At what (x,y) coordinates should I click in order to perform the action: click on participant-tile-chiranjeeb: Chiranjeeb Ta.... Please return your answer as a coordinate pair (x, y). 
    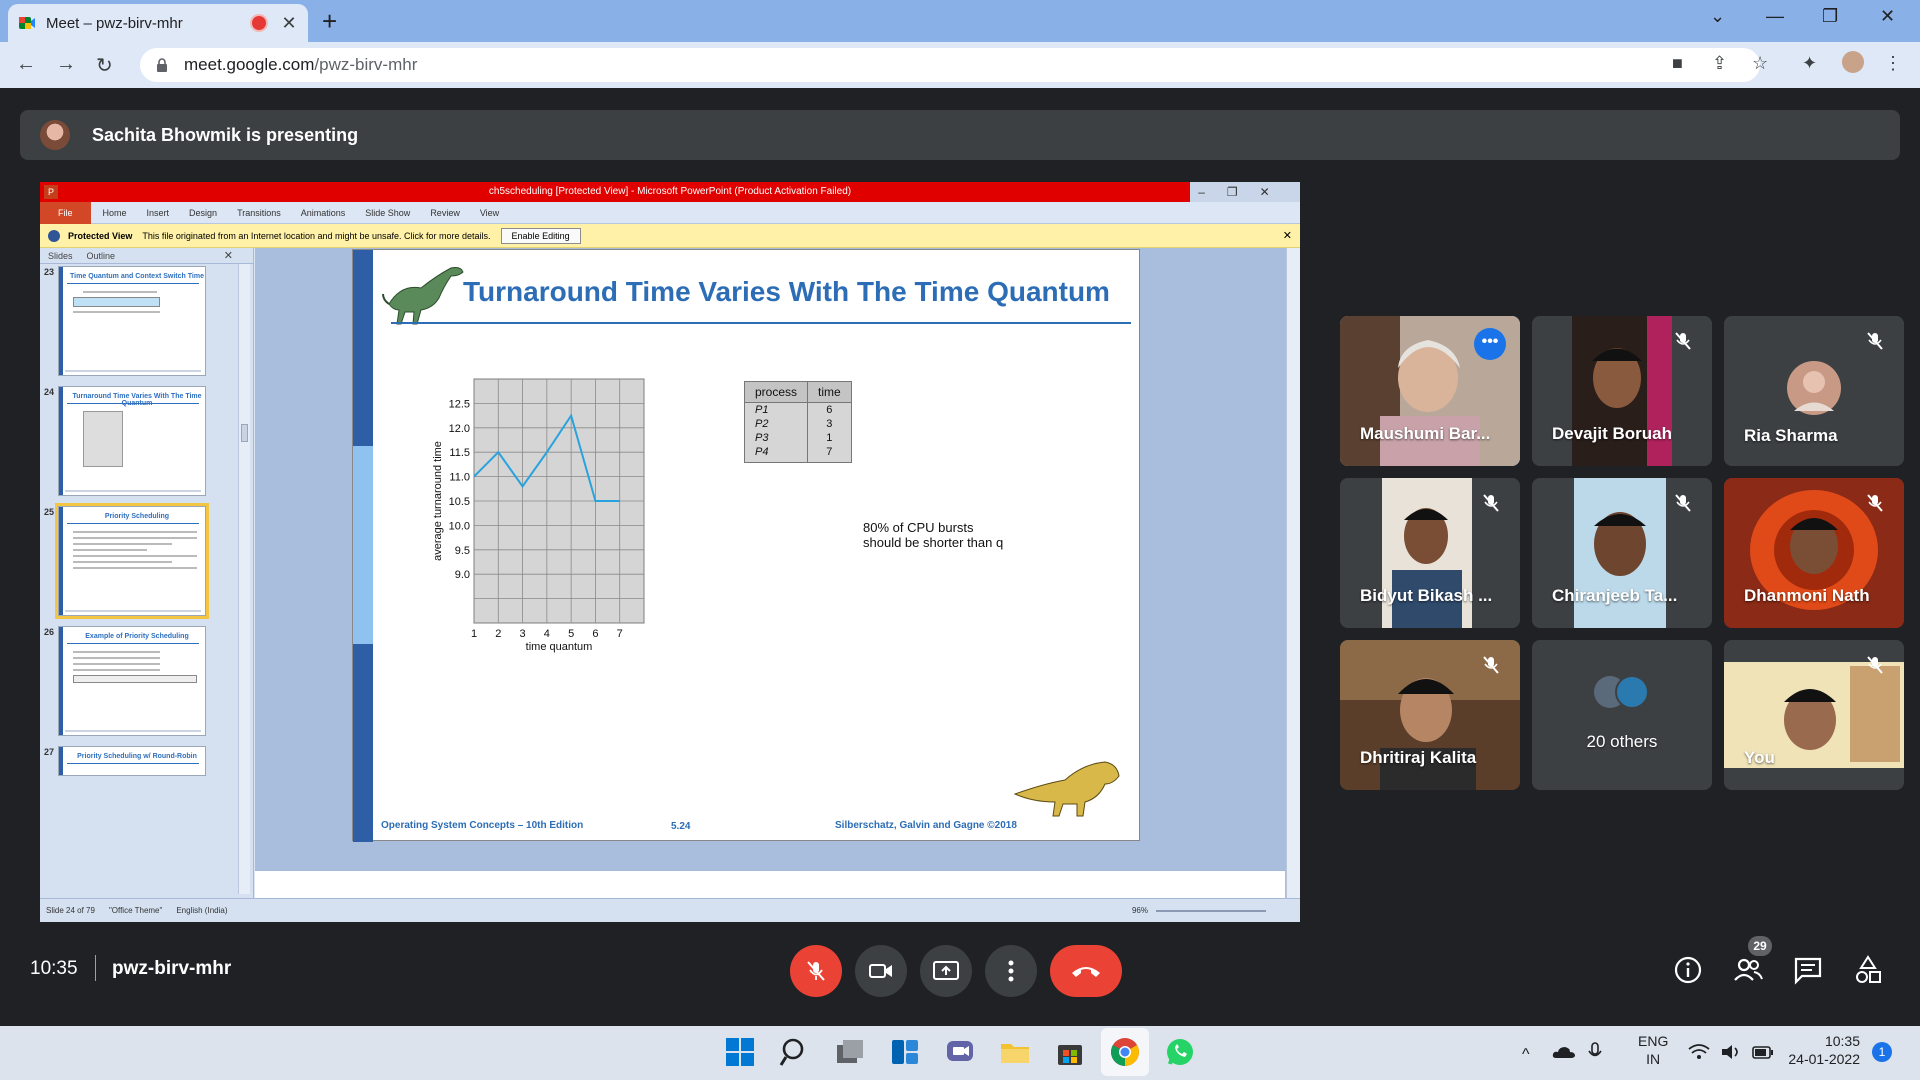
    Looking at the image, I should click on (1622, 553).